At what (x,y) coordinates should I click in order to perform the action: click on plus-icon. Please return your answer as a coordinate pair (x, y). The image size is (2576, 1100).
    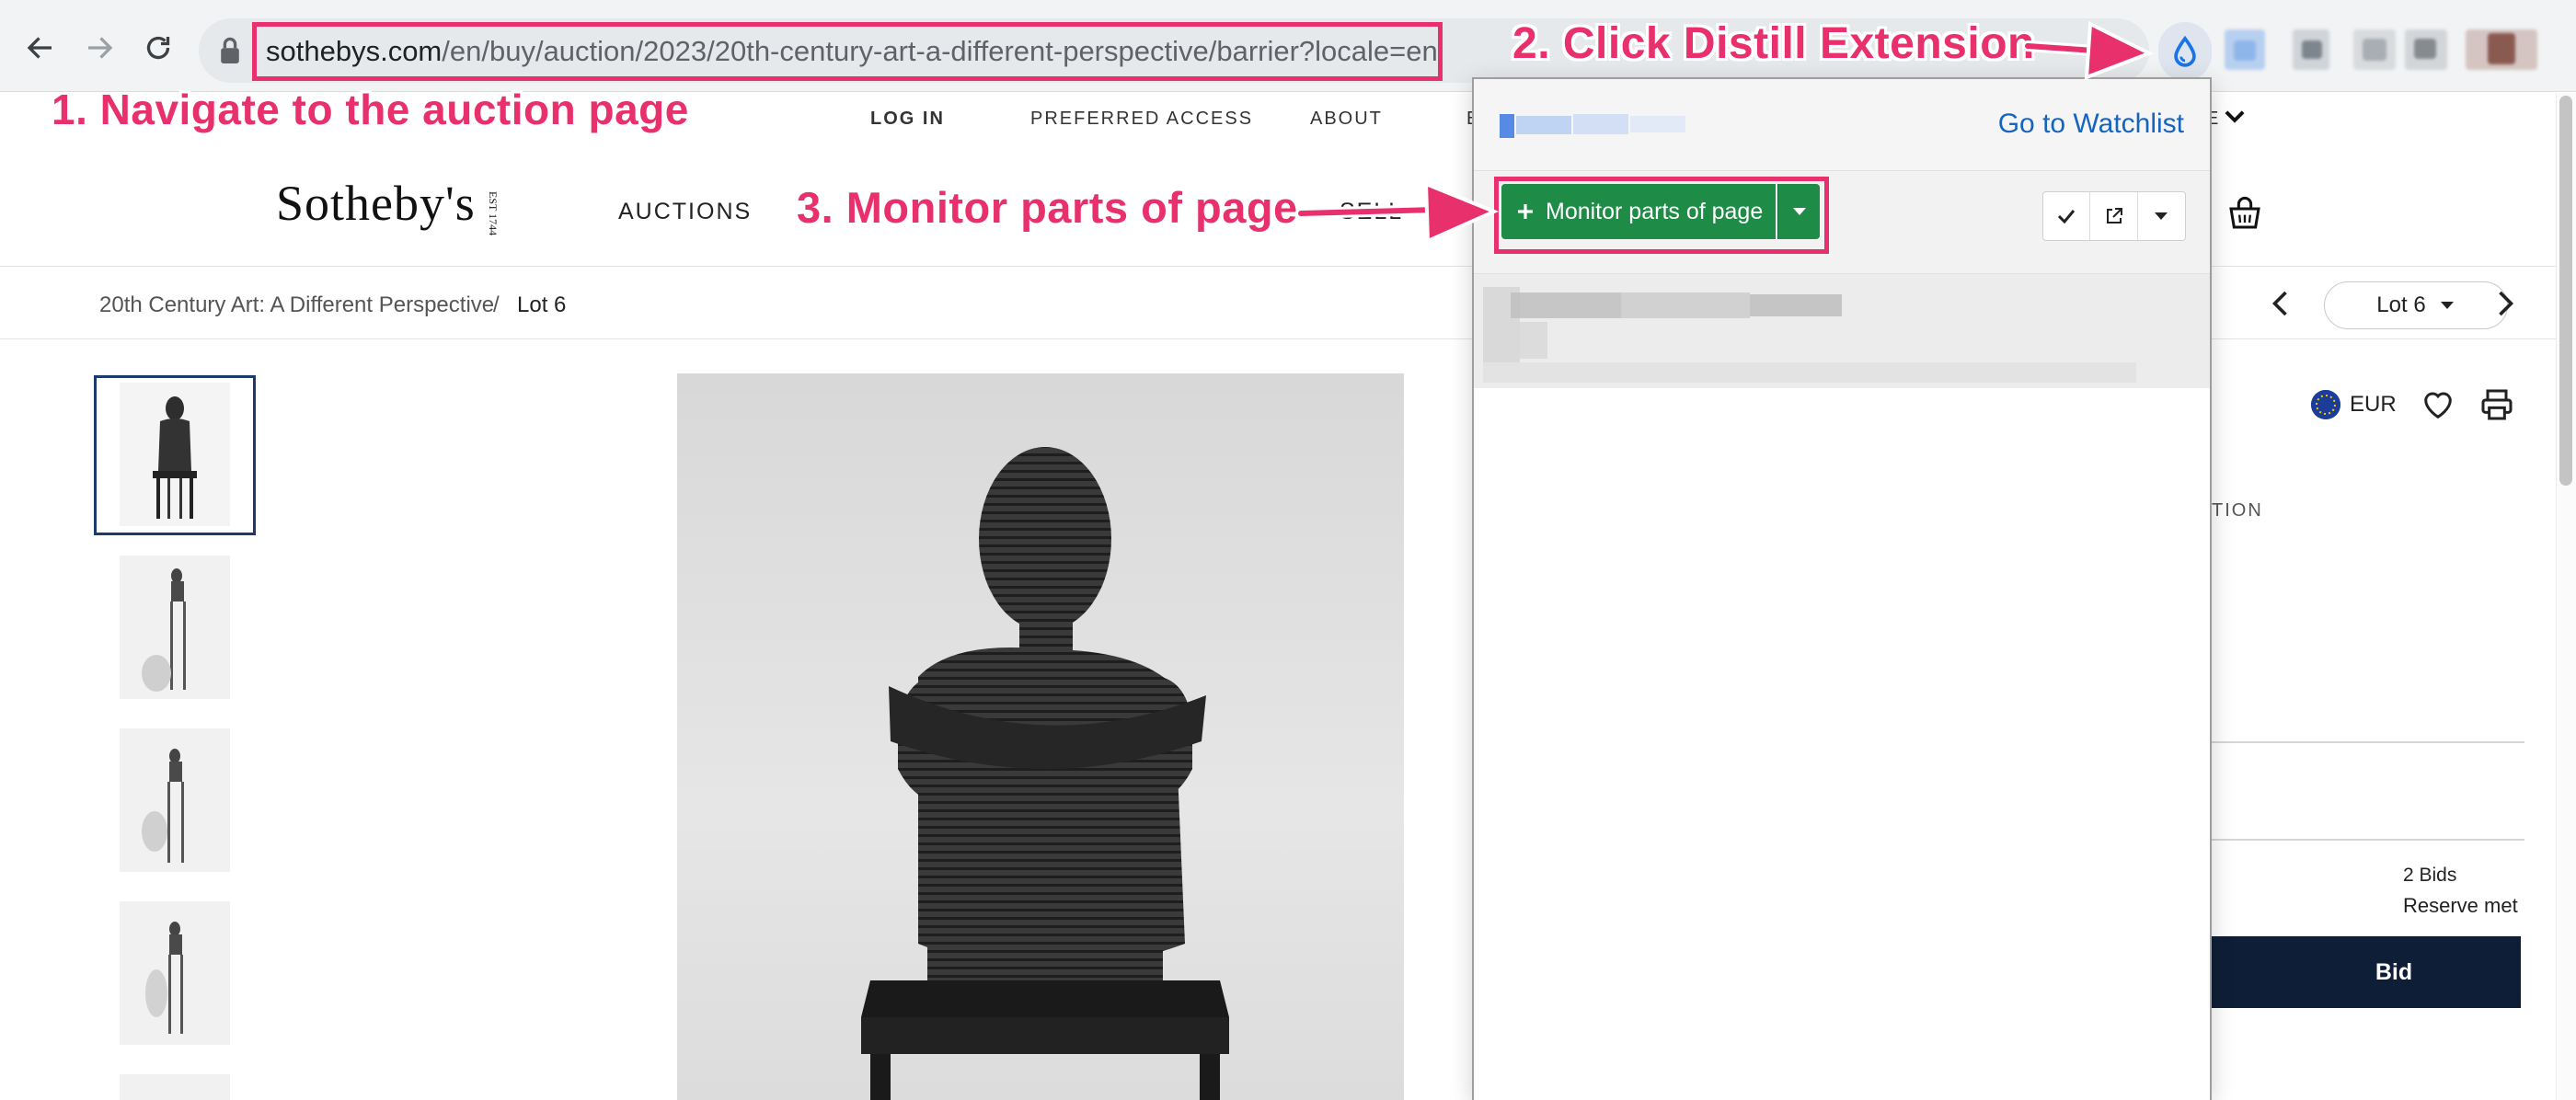
    Looking at the image, I should click on (1525, 211).